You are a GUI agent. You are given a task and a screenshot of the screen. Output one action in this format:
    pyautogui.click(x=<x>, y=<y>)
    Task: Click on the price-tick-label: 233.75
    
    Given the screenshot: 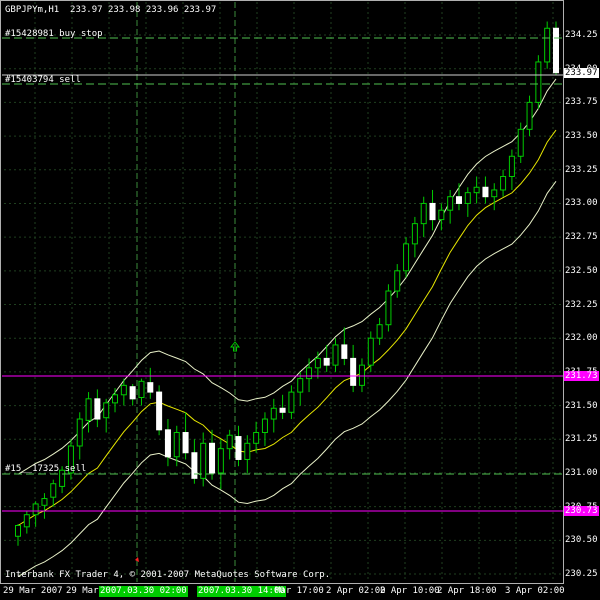 What is the action you would take?
    pyautogui.click(x=581, y=102)
    